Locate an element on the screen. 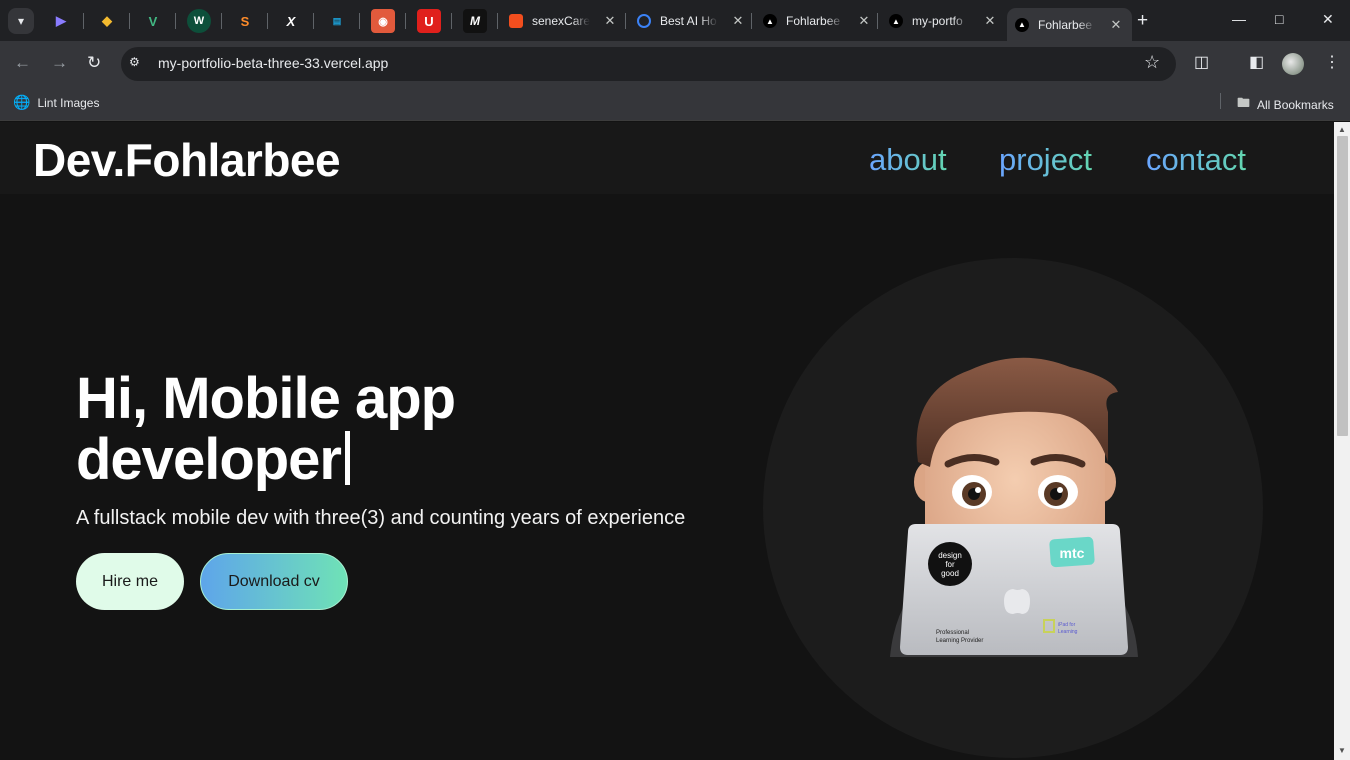  w-icon: W is located at coordinates (199, 21).